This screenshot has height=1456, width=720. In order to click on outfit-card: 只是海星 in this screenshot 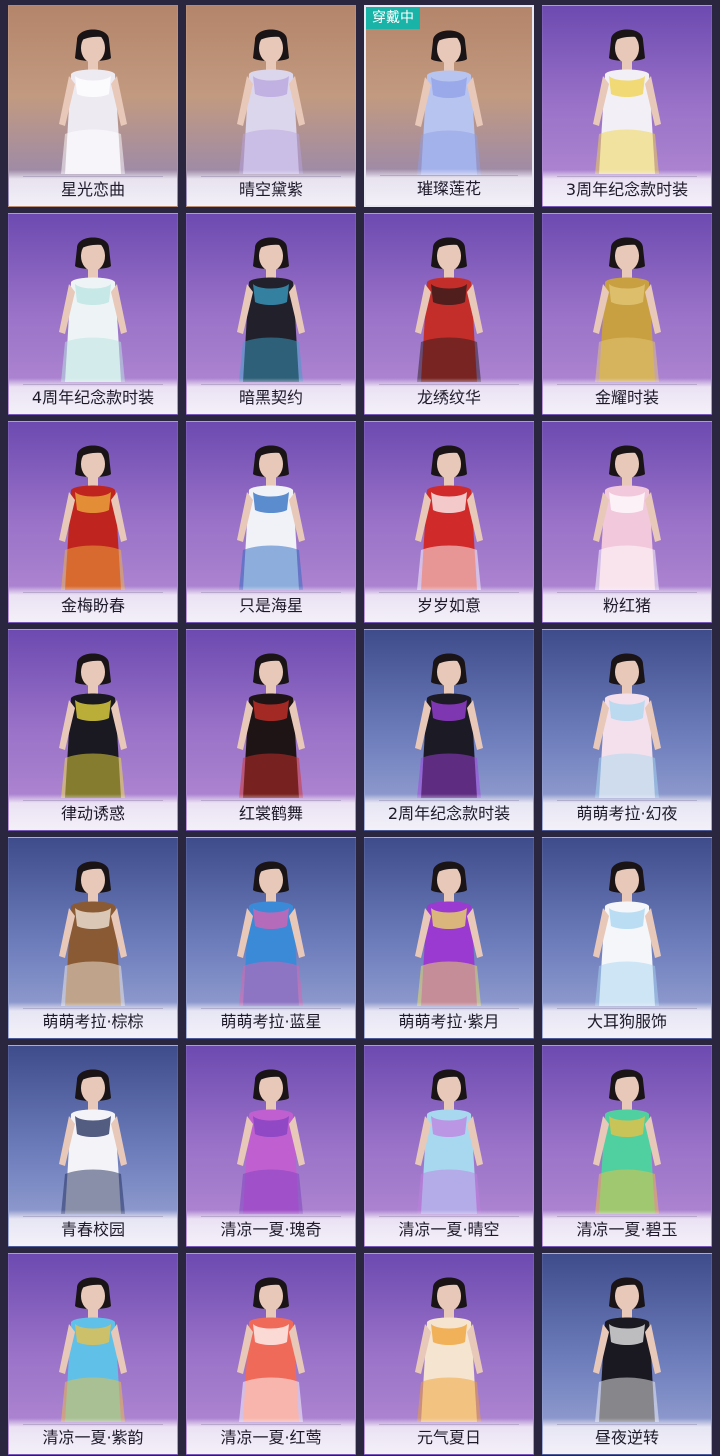, I will do `click(271, 522)`.